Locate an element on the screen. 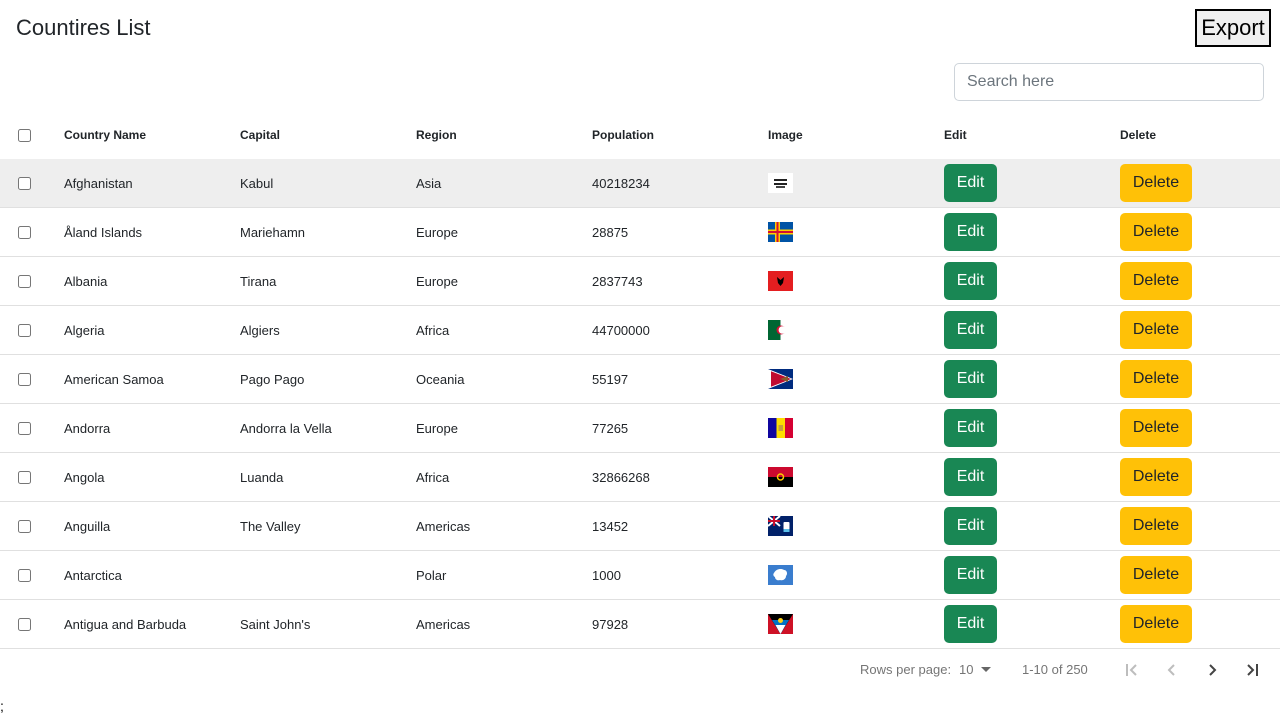 Image resolution: width=1280 pixels, height=720 pixels. andorra-flag is located at coordinates (780, 428).